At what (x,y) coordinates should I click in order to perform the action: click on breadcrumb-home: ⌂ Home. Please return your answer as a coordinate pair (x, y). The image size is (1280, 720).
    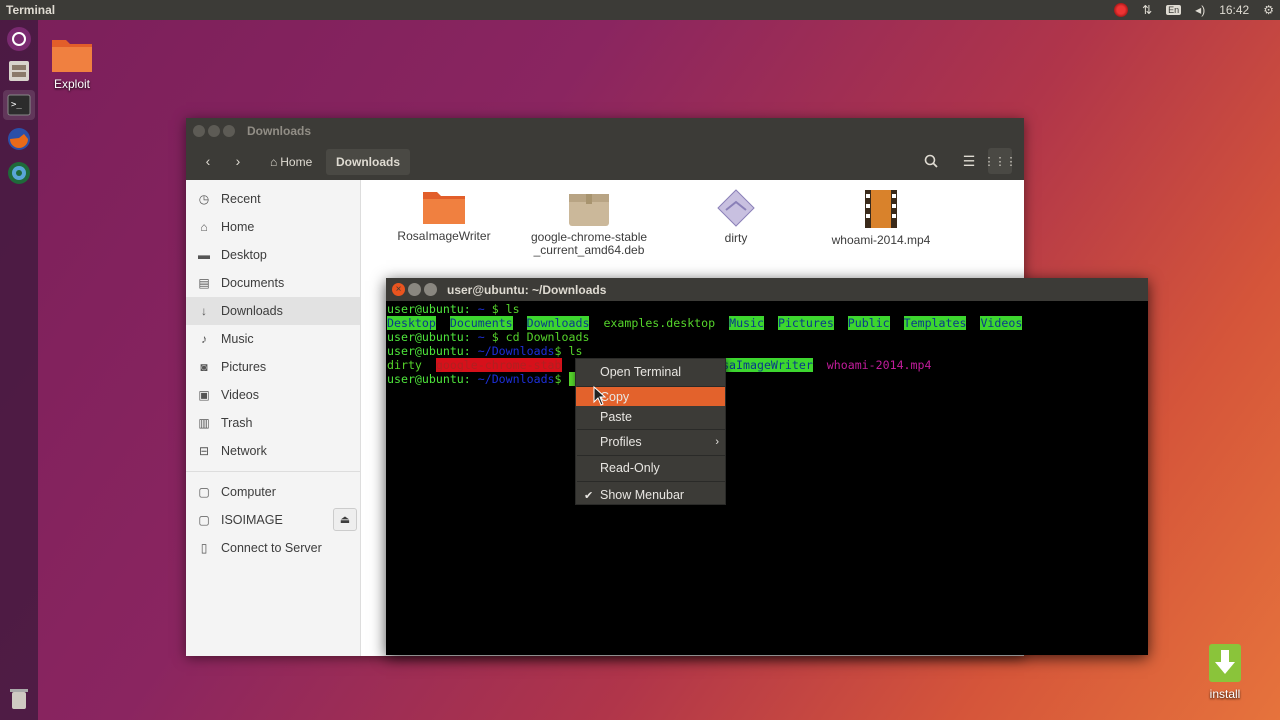
    Looking at the image, I should click on (291, 162).